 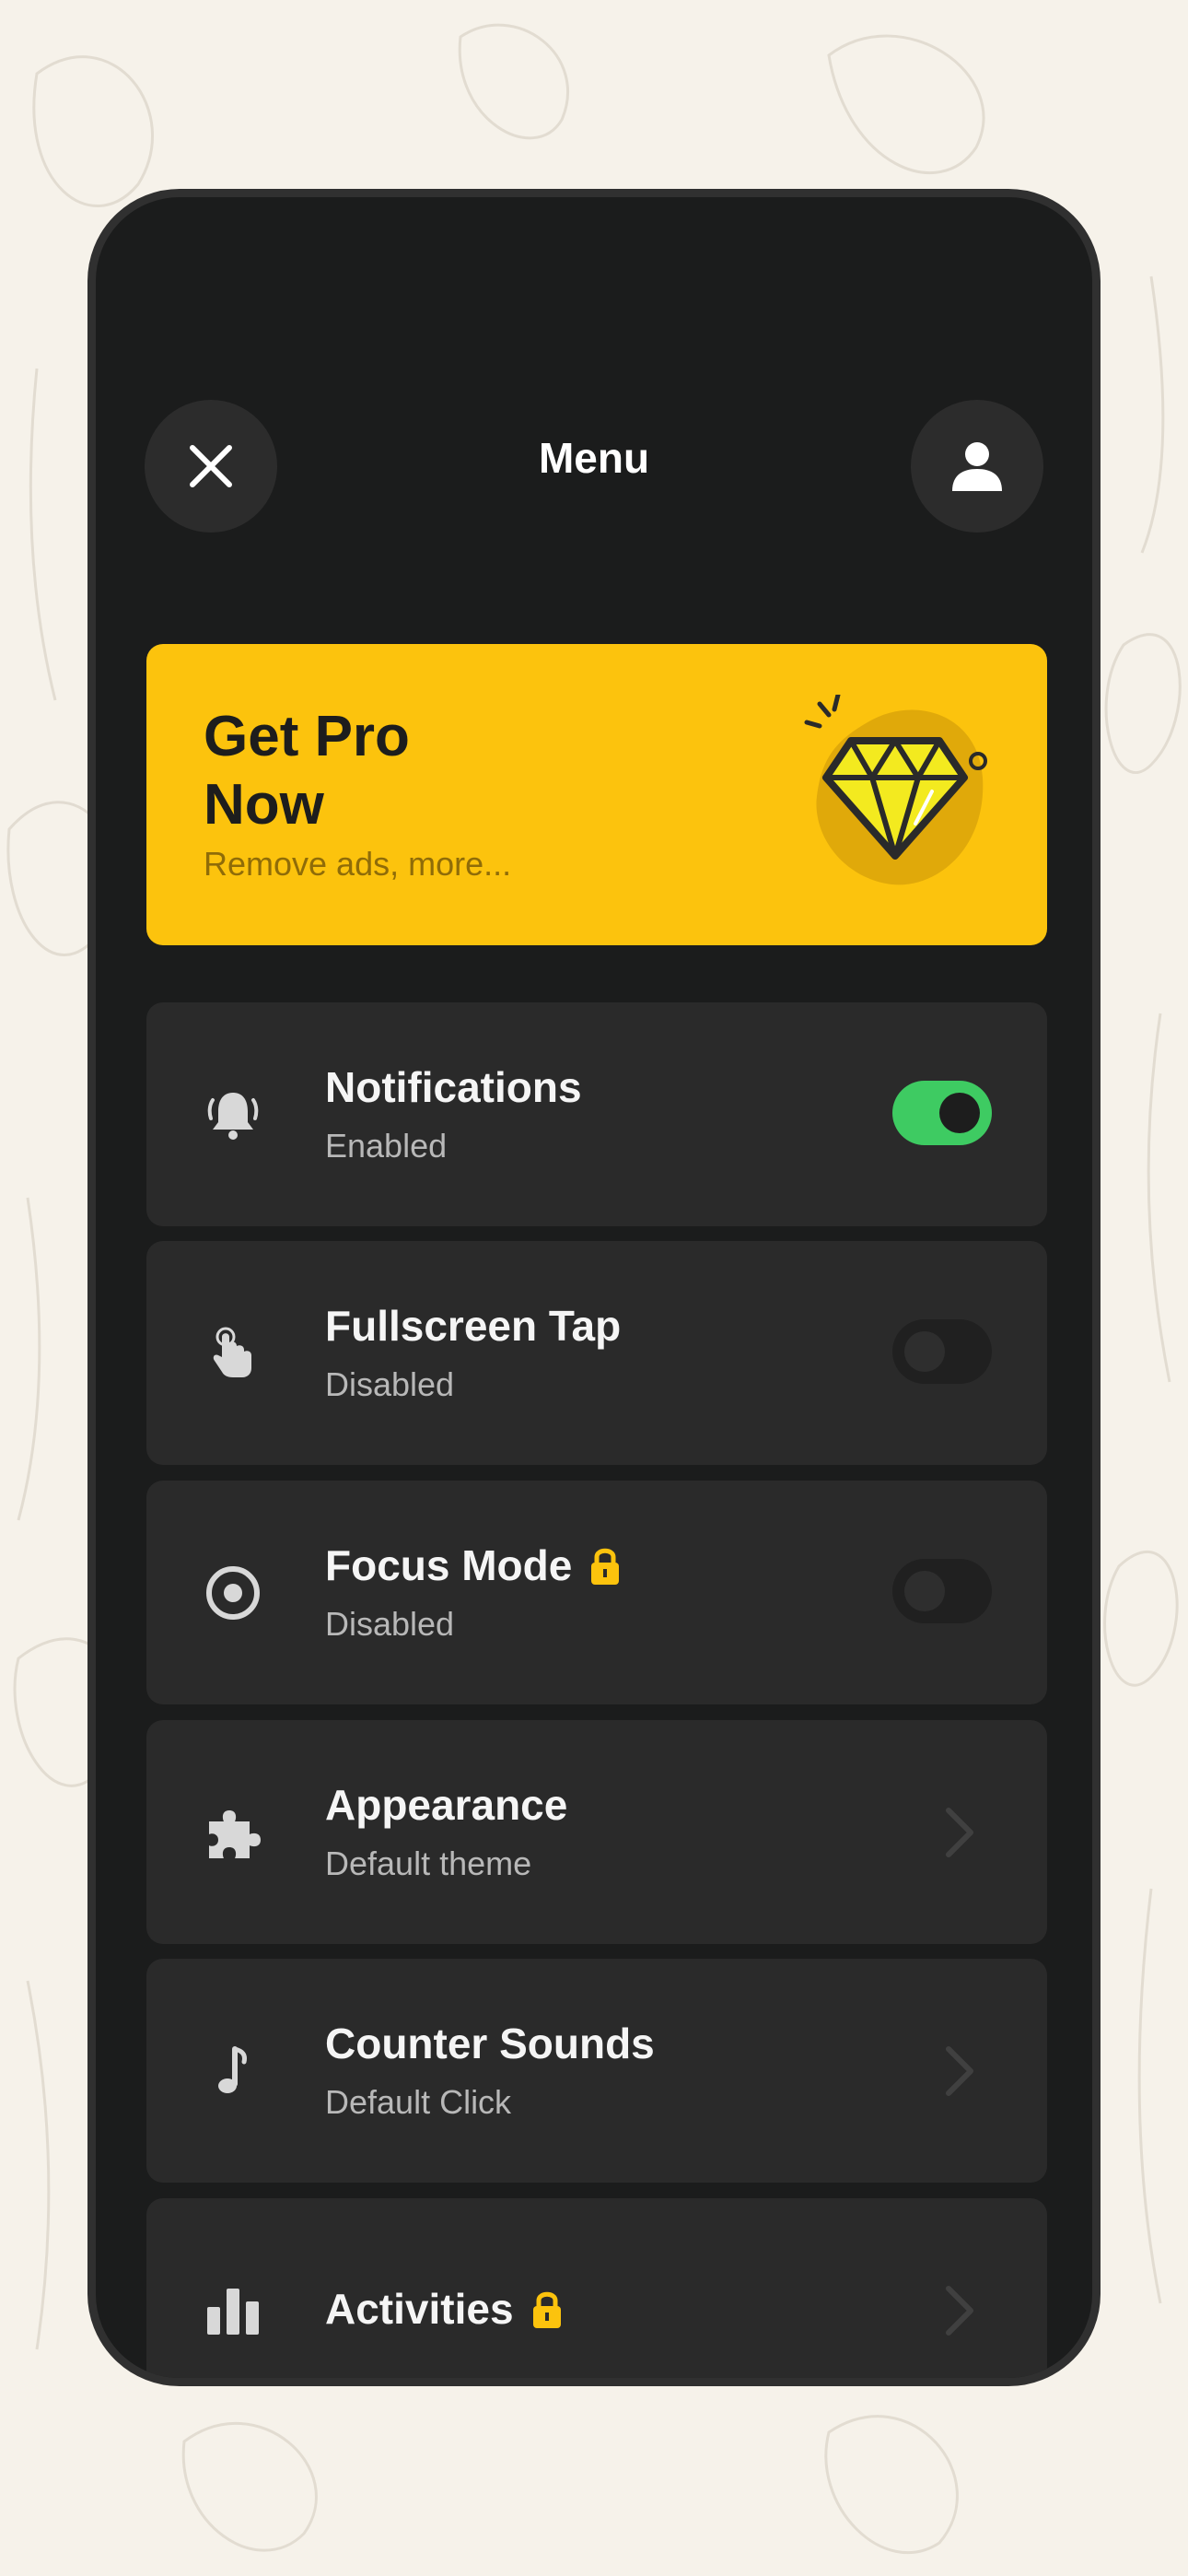 What do you see at coordinates (596, 1353) in the screenshot?
I see `fullscreen-tap-setting: Fullscreen Tap Disabled` at bounding box center [596, 1353].